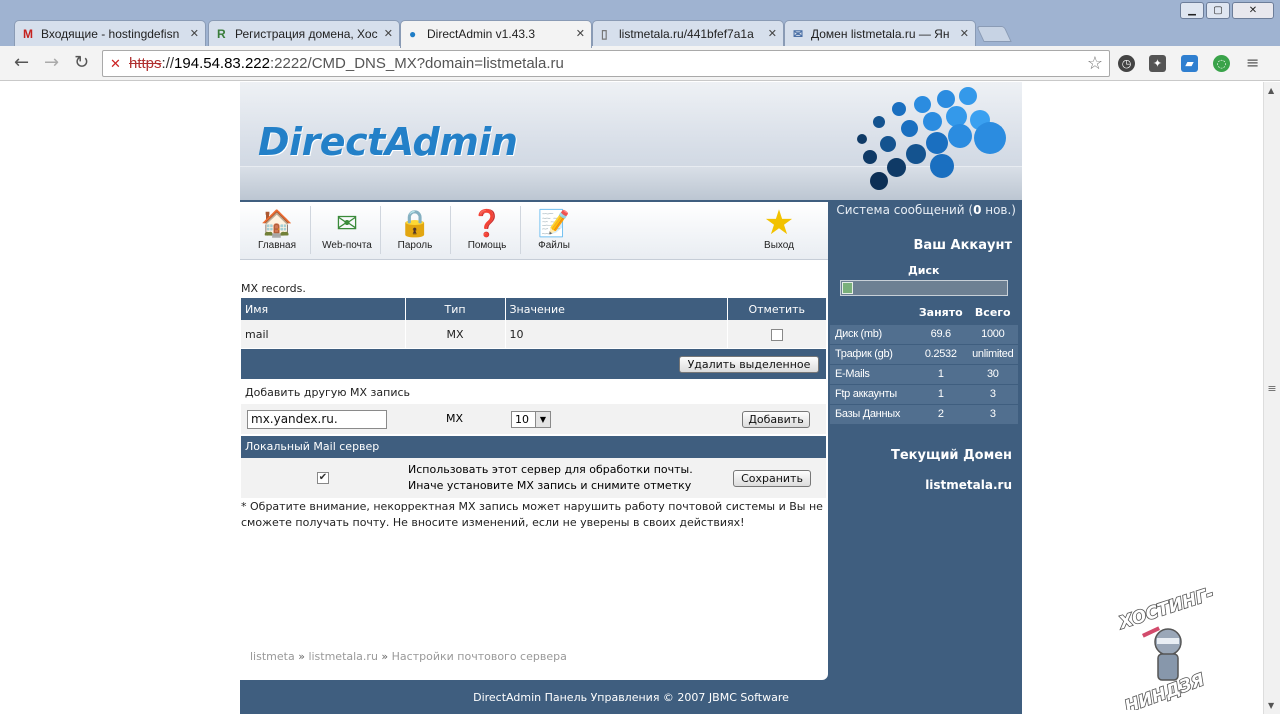 The height and width of the screenshot is (720, 1280). I want to click on mx-select-checkbox, so click(776, 334).